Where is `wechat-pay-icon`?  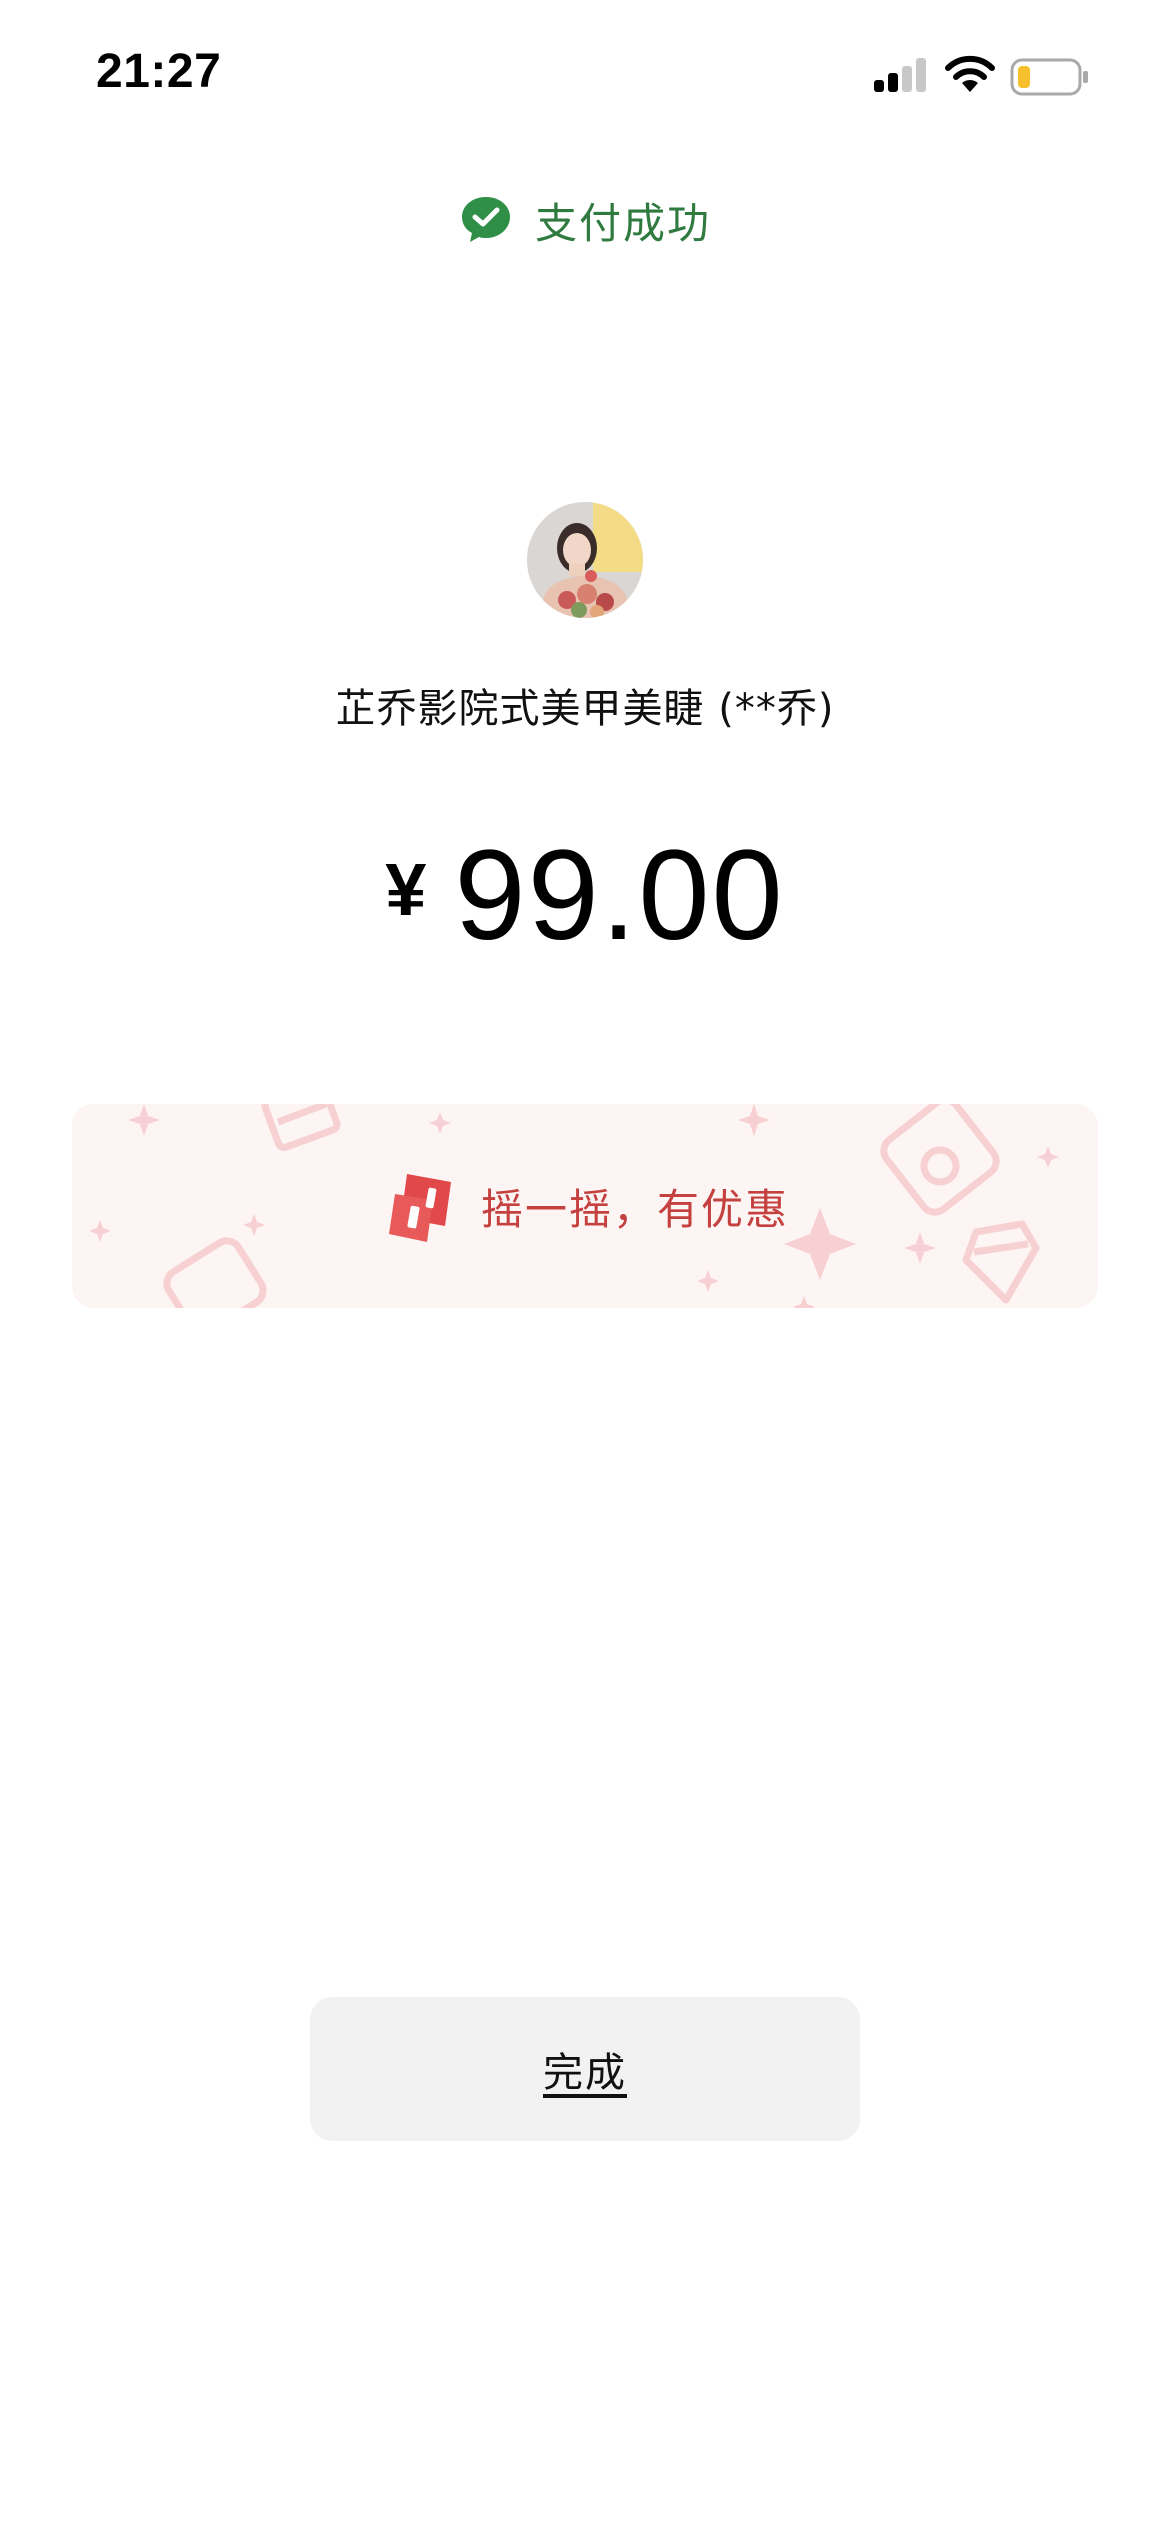 wechat-pay-icon is located at coordinates (485, 219).